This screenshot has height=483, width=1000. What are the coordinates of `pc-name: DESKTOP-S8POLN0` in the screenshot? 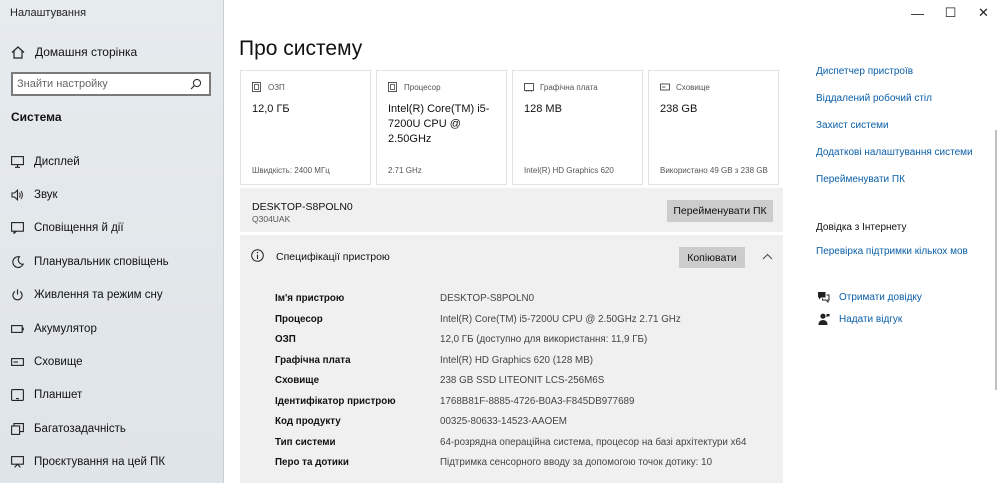 It's located at (302, 207).